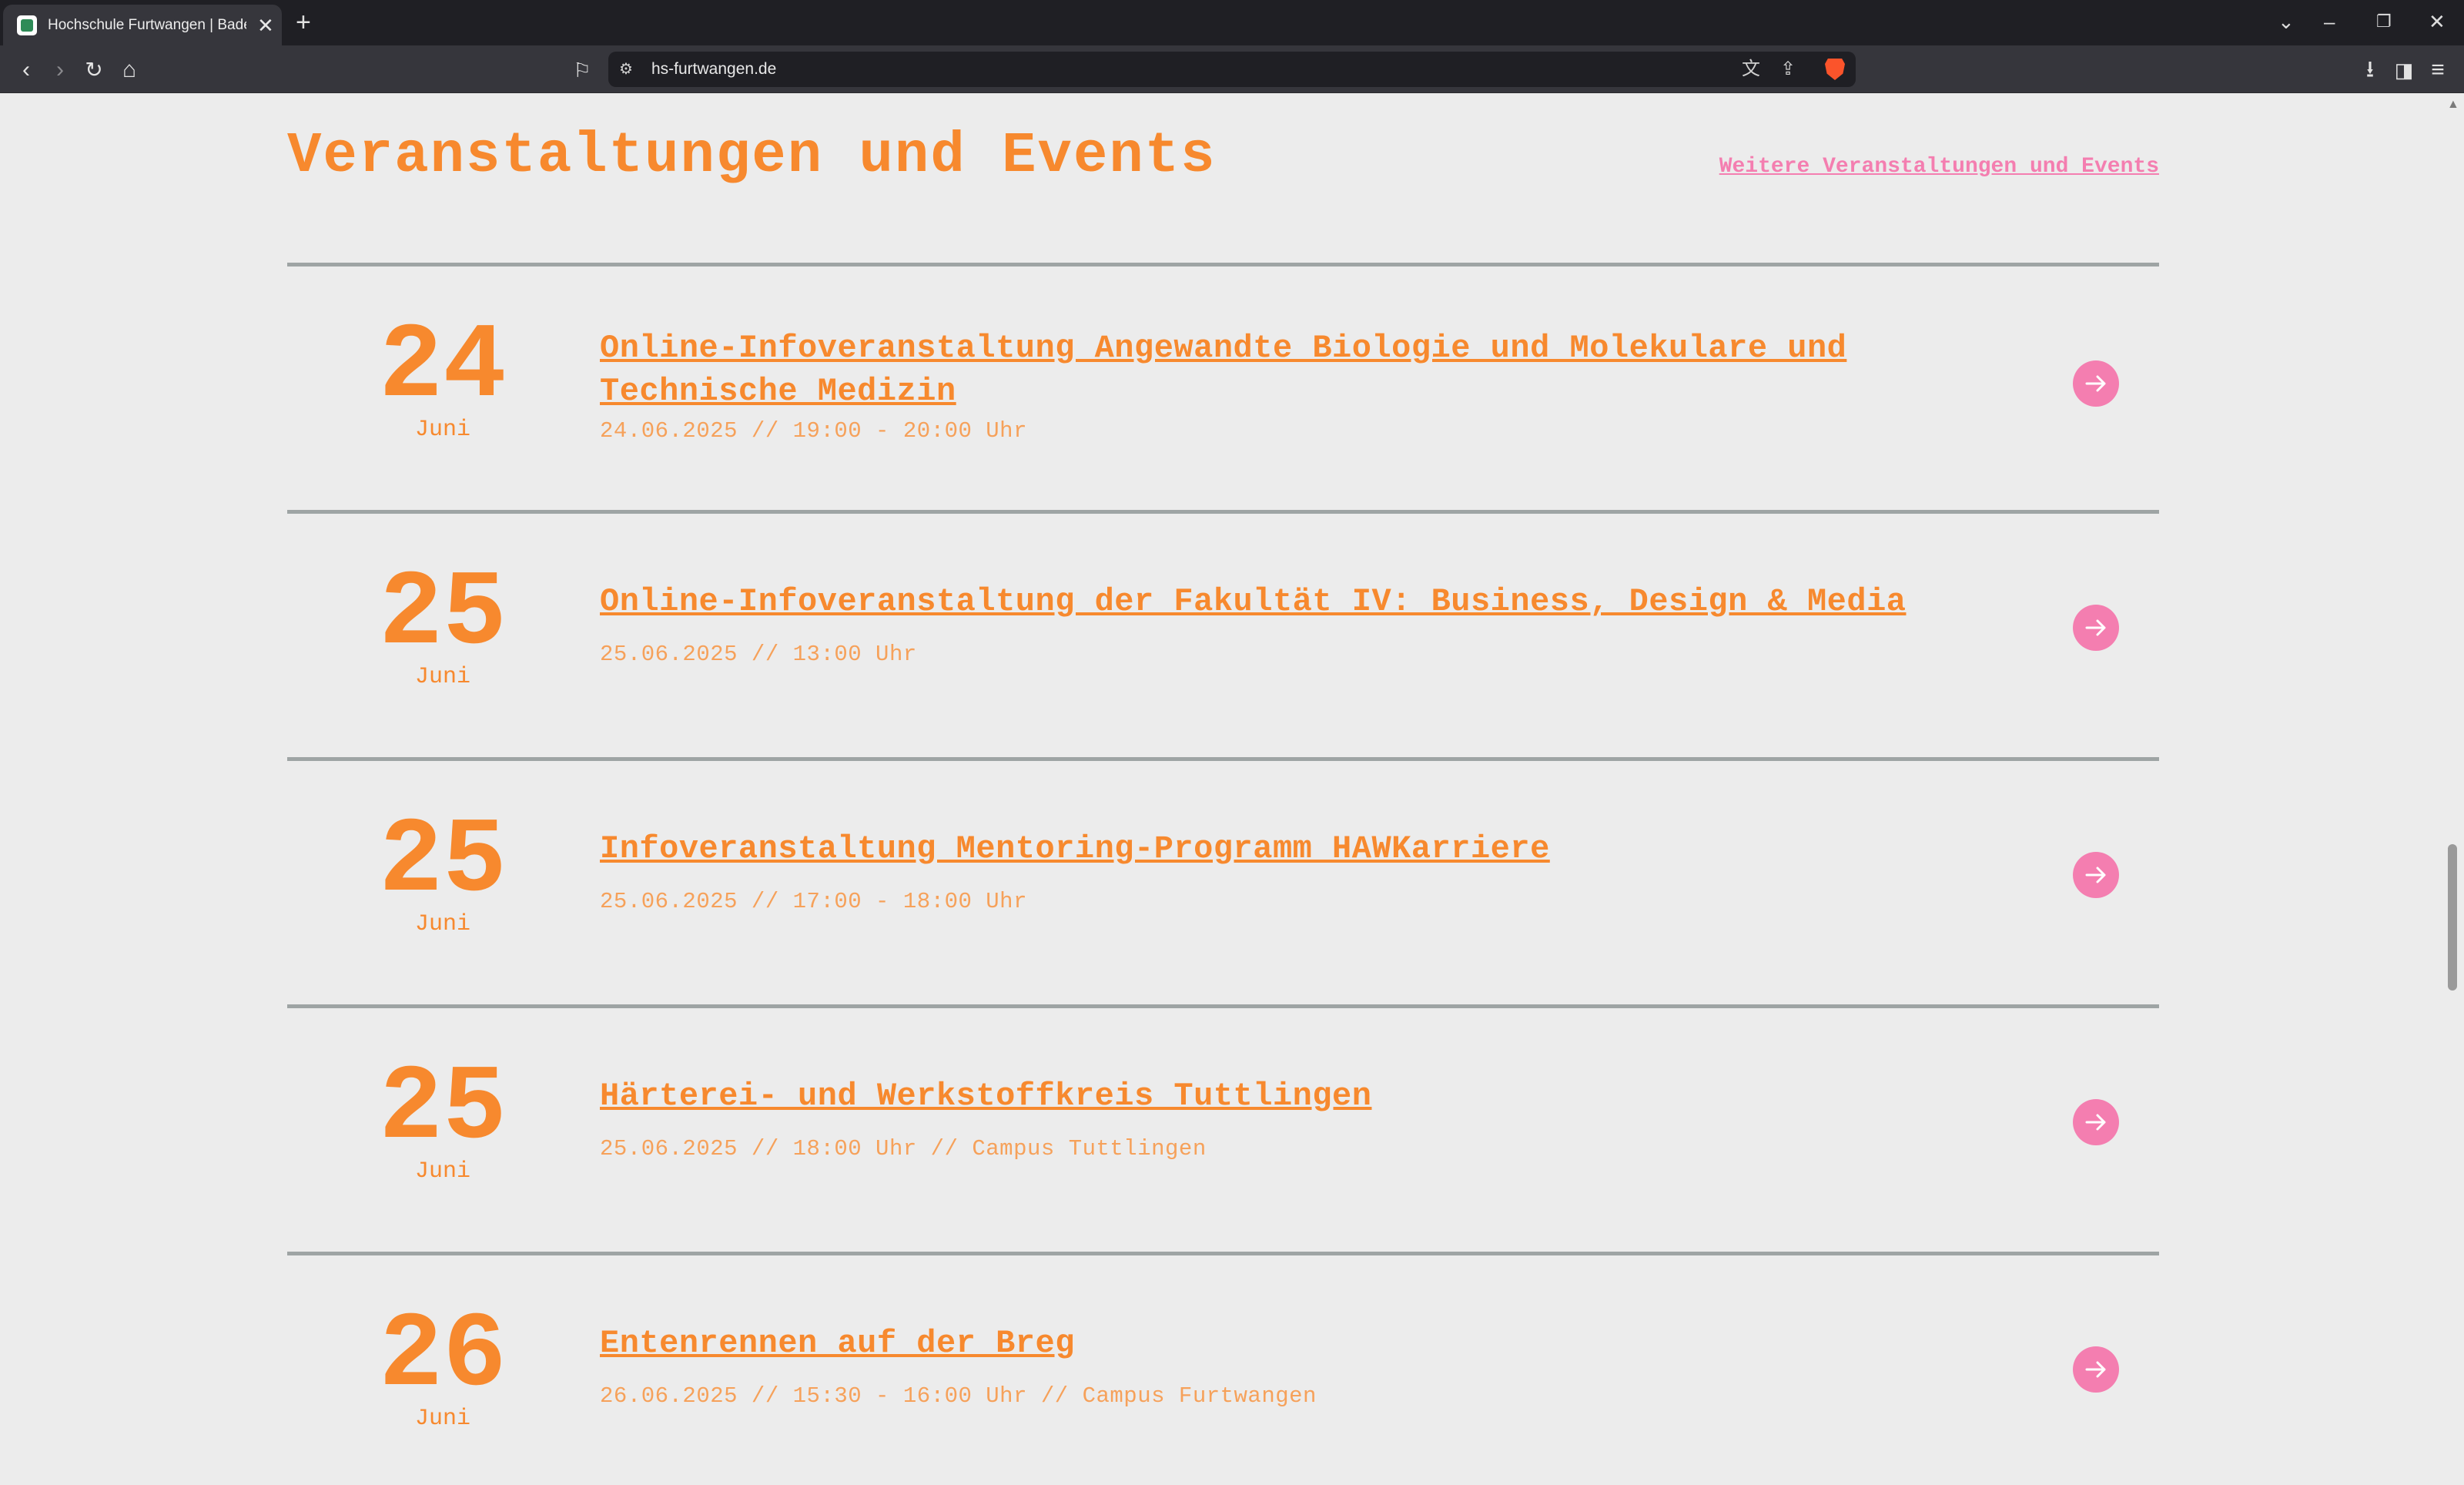 The image size is (2464, 1485). I want to click on brave-shields-icon, so click(1835, 69).